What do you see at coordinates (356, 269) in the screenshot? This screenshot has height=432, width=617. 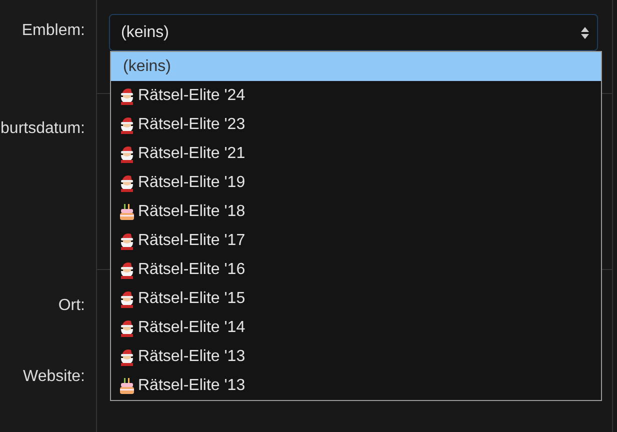 I see `dropdown-option: Rätsel-Elite '16` at bounding box center [356, 269].